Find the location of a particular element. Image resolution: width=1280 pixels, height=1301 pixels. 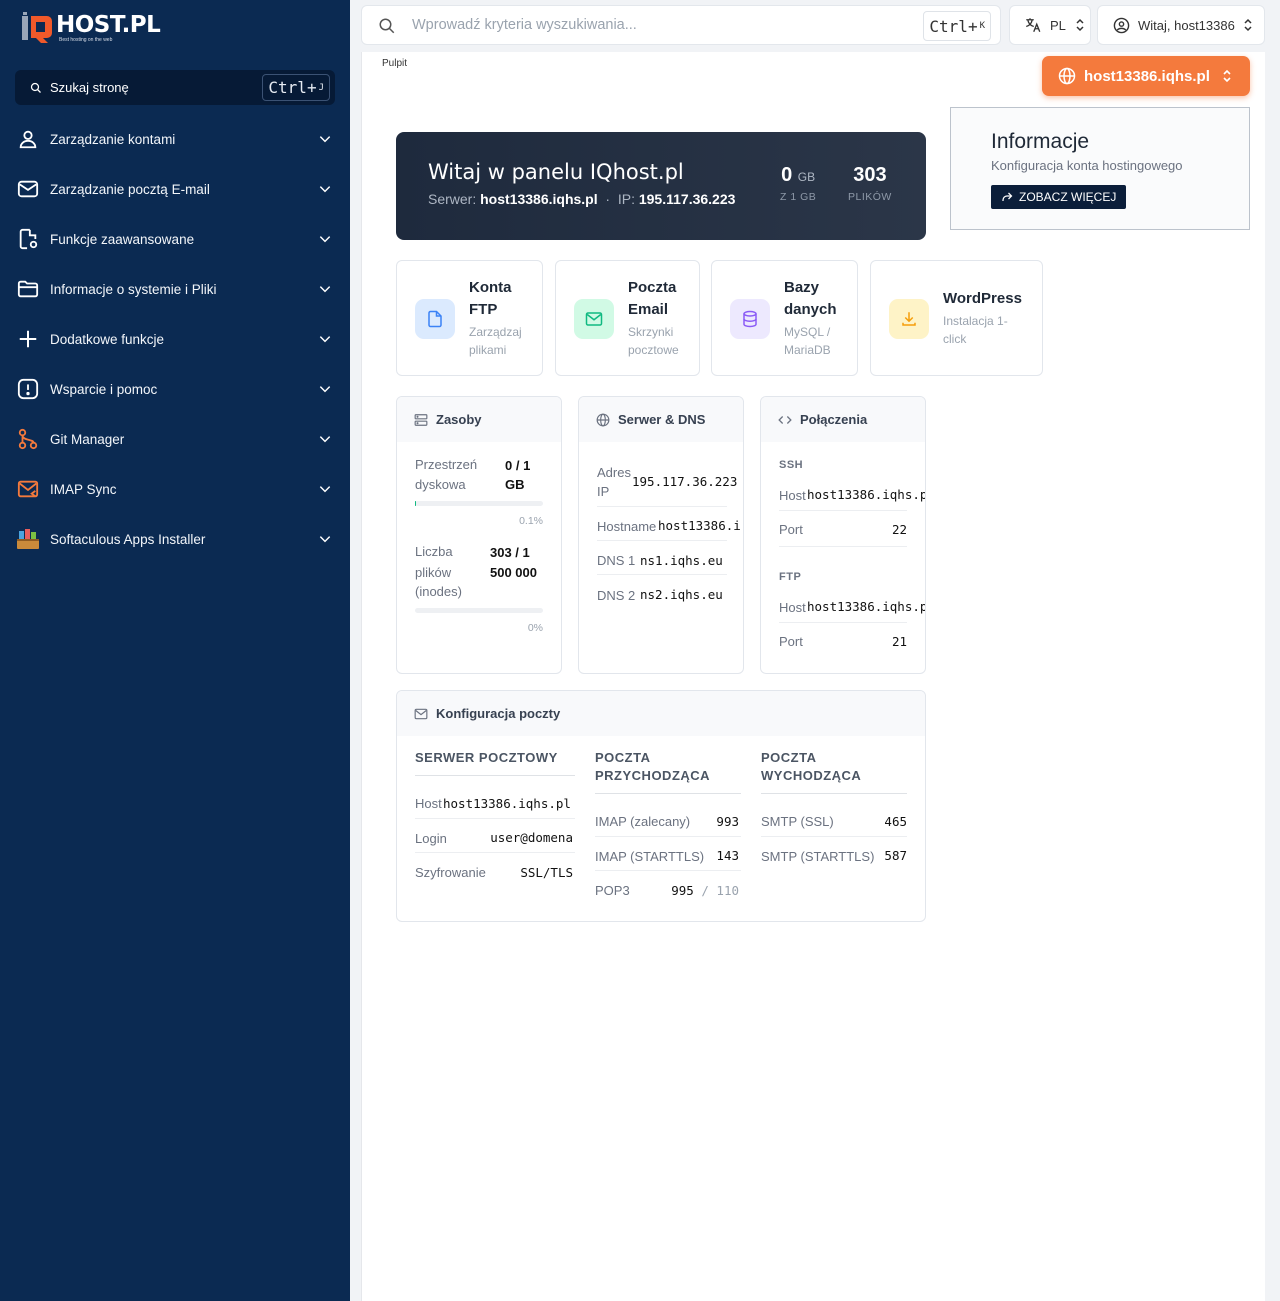

download-icon is located at coordinates (909, 319).